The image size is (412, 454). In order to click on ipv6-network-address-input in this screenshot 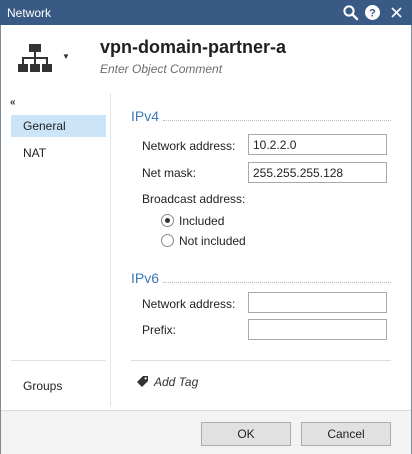, I will do `click(317, 302)`.